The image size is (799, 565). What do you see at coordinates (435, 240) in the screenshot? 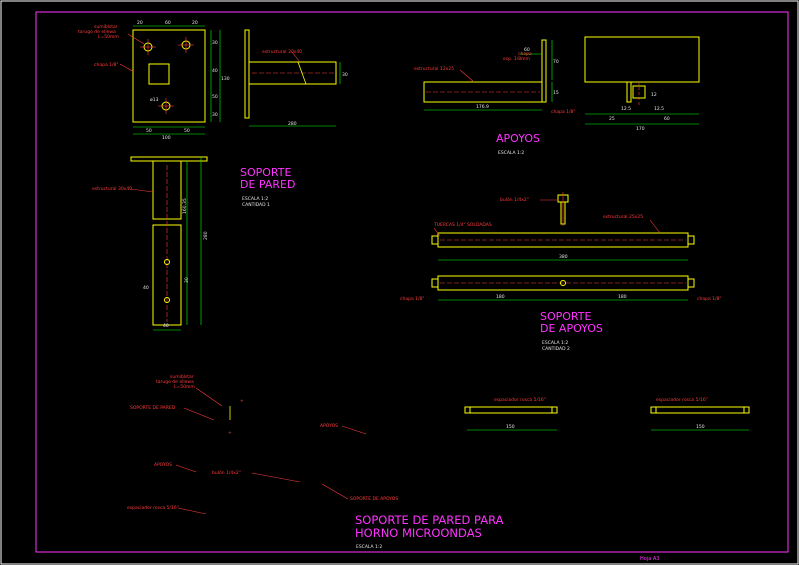
I see `bar-top-left-cap` at bounding box center [435, 240].